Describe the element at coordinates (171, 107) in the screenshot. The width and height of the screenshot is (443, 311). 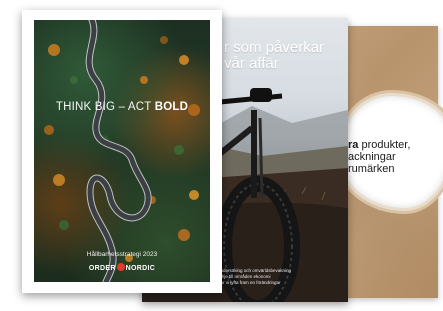
I see `tagline-bold: BOLD` at that location.